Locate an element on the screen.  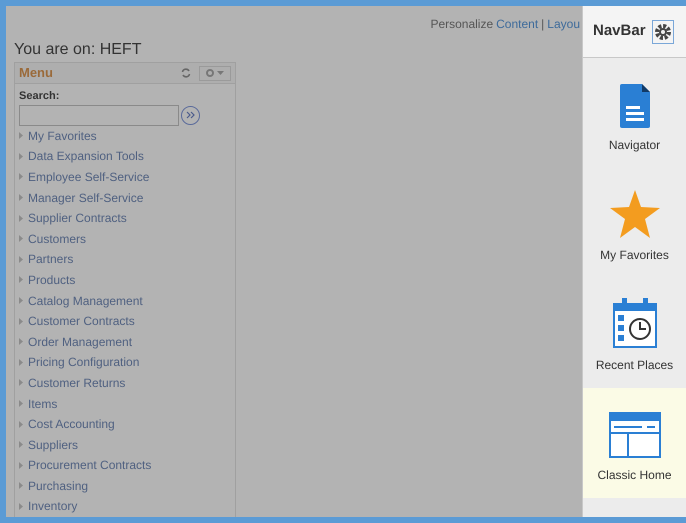
menu-item: Purchasing is located at coordinates (58, 485).